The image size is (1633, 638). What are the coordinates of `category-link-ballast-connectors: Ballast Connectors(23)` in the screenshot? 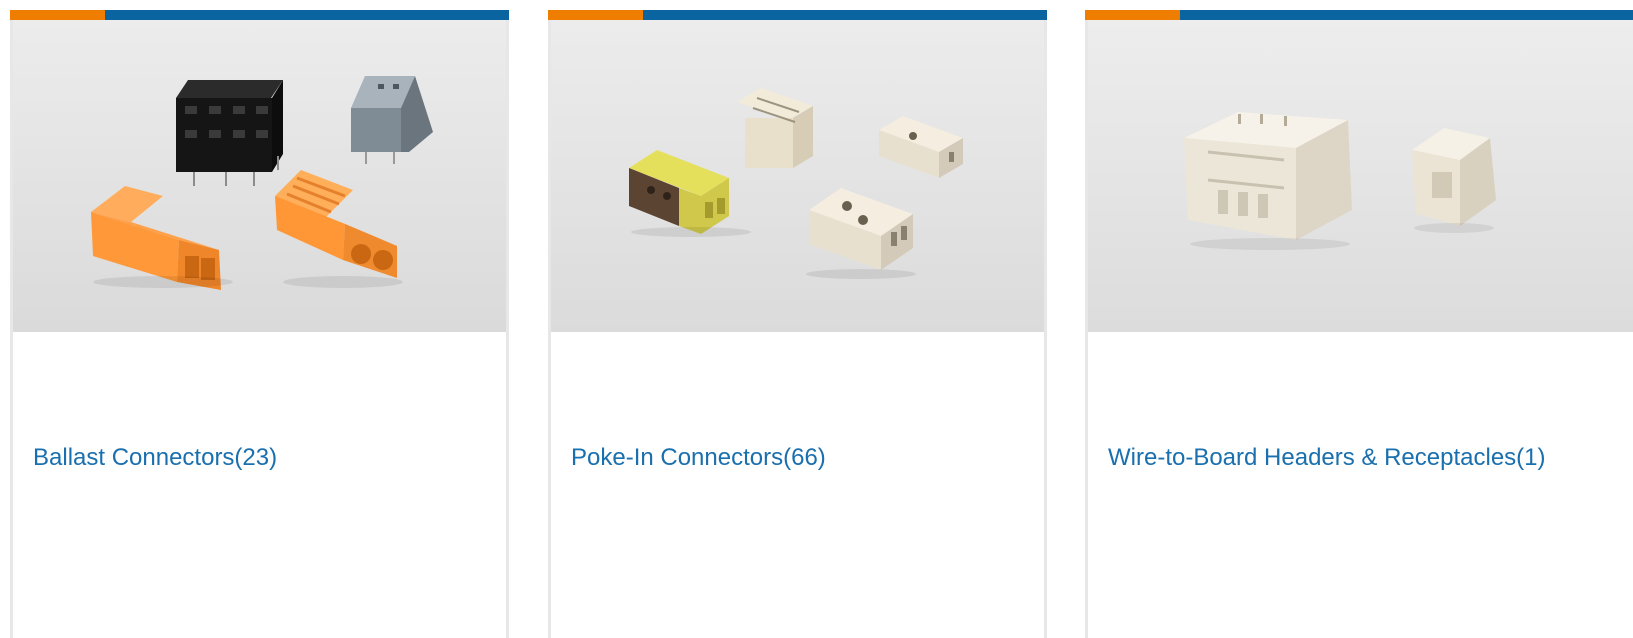 It's located at (266, 458).